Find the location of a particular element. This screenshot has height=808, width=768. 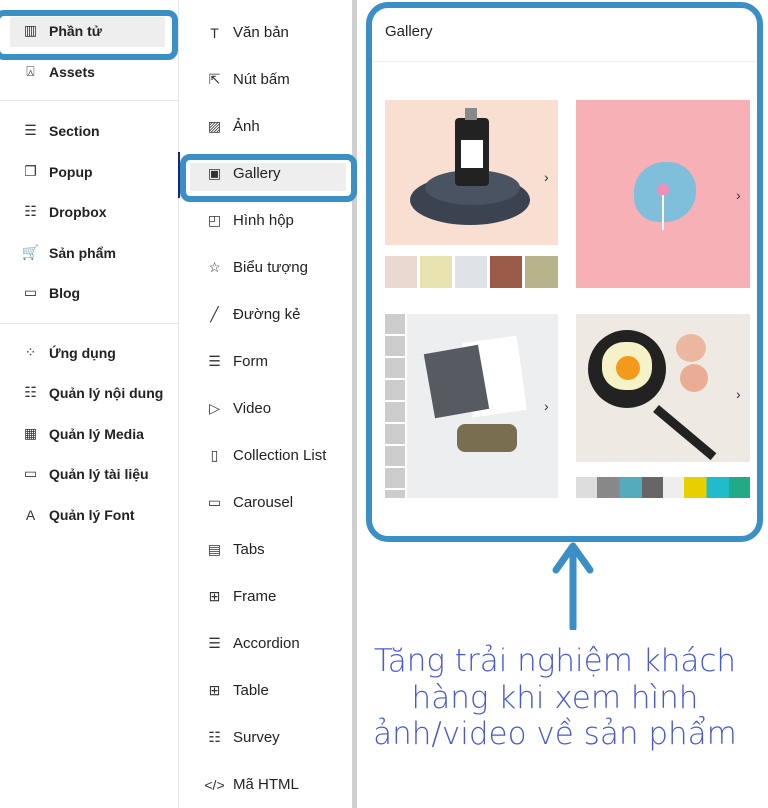

font-icon: A is located at coordinates (30, 514).